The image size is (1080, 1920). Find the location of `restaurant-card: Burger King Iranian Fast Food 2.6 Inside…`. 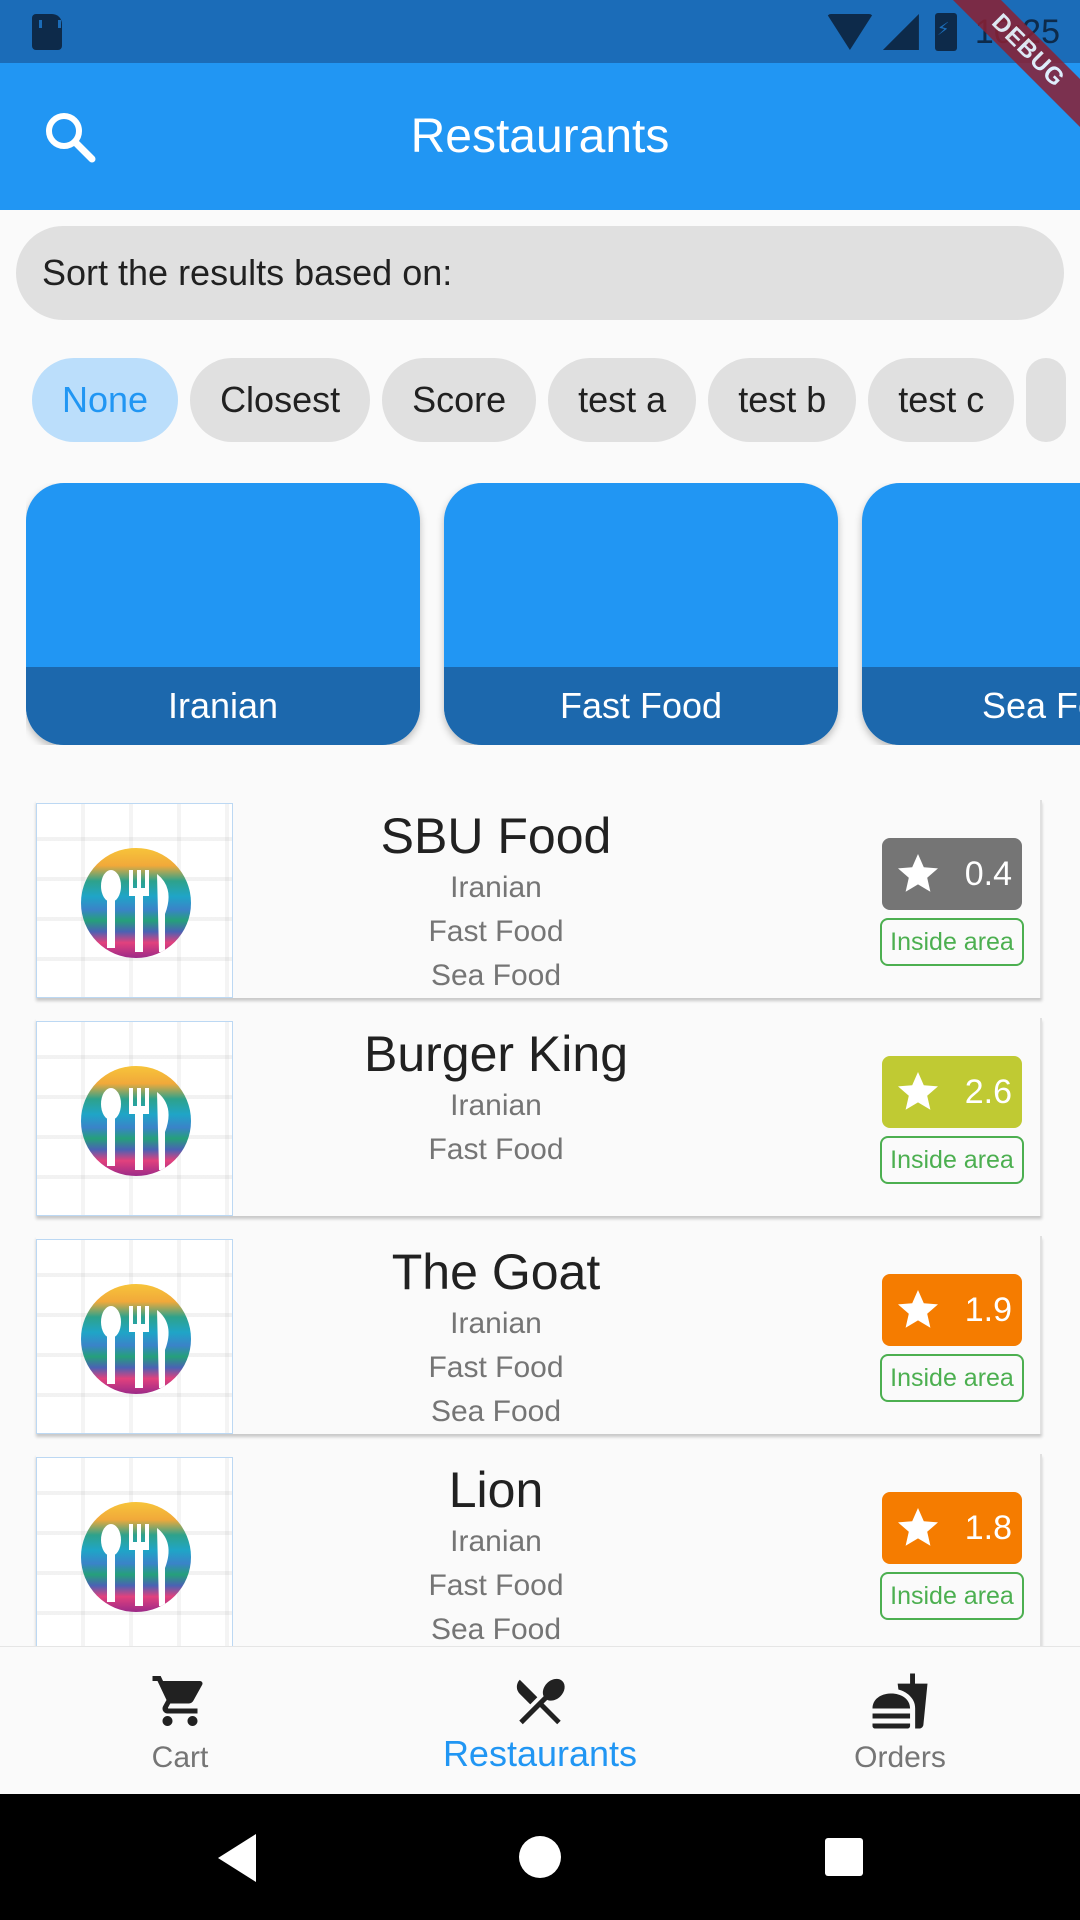

restaurant-card: Burger King Iranian Fast Food 2.6 Inside… is located at coordinates (539, 1117).